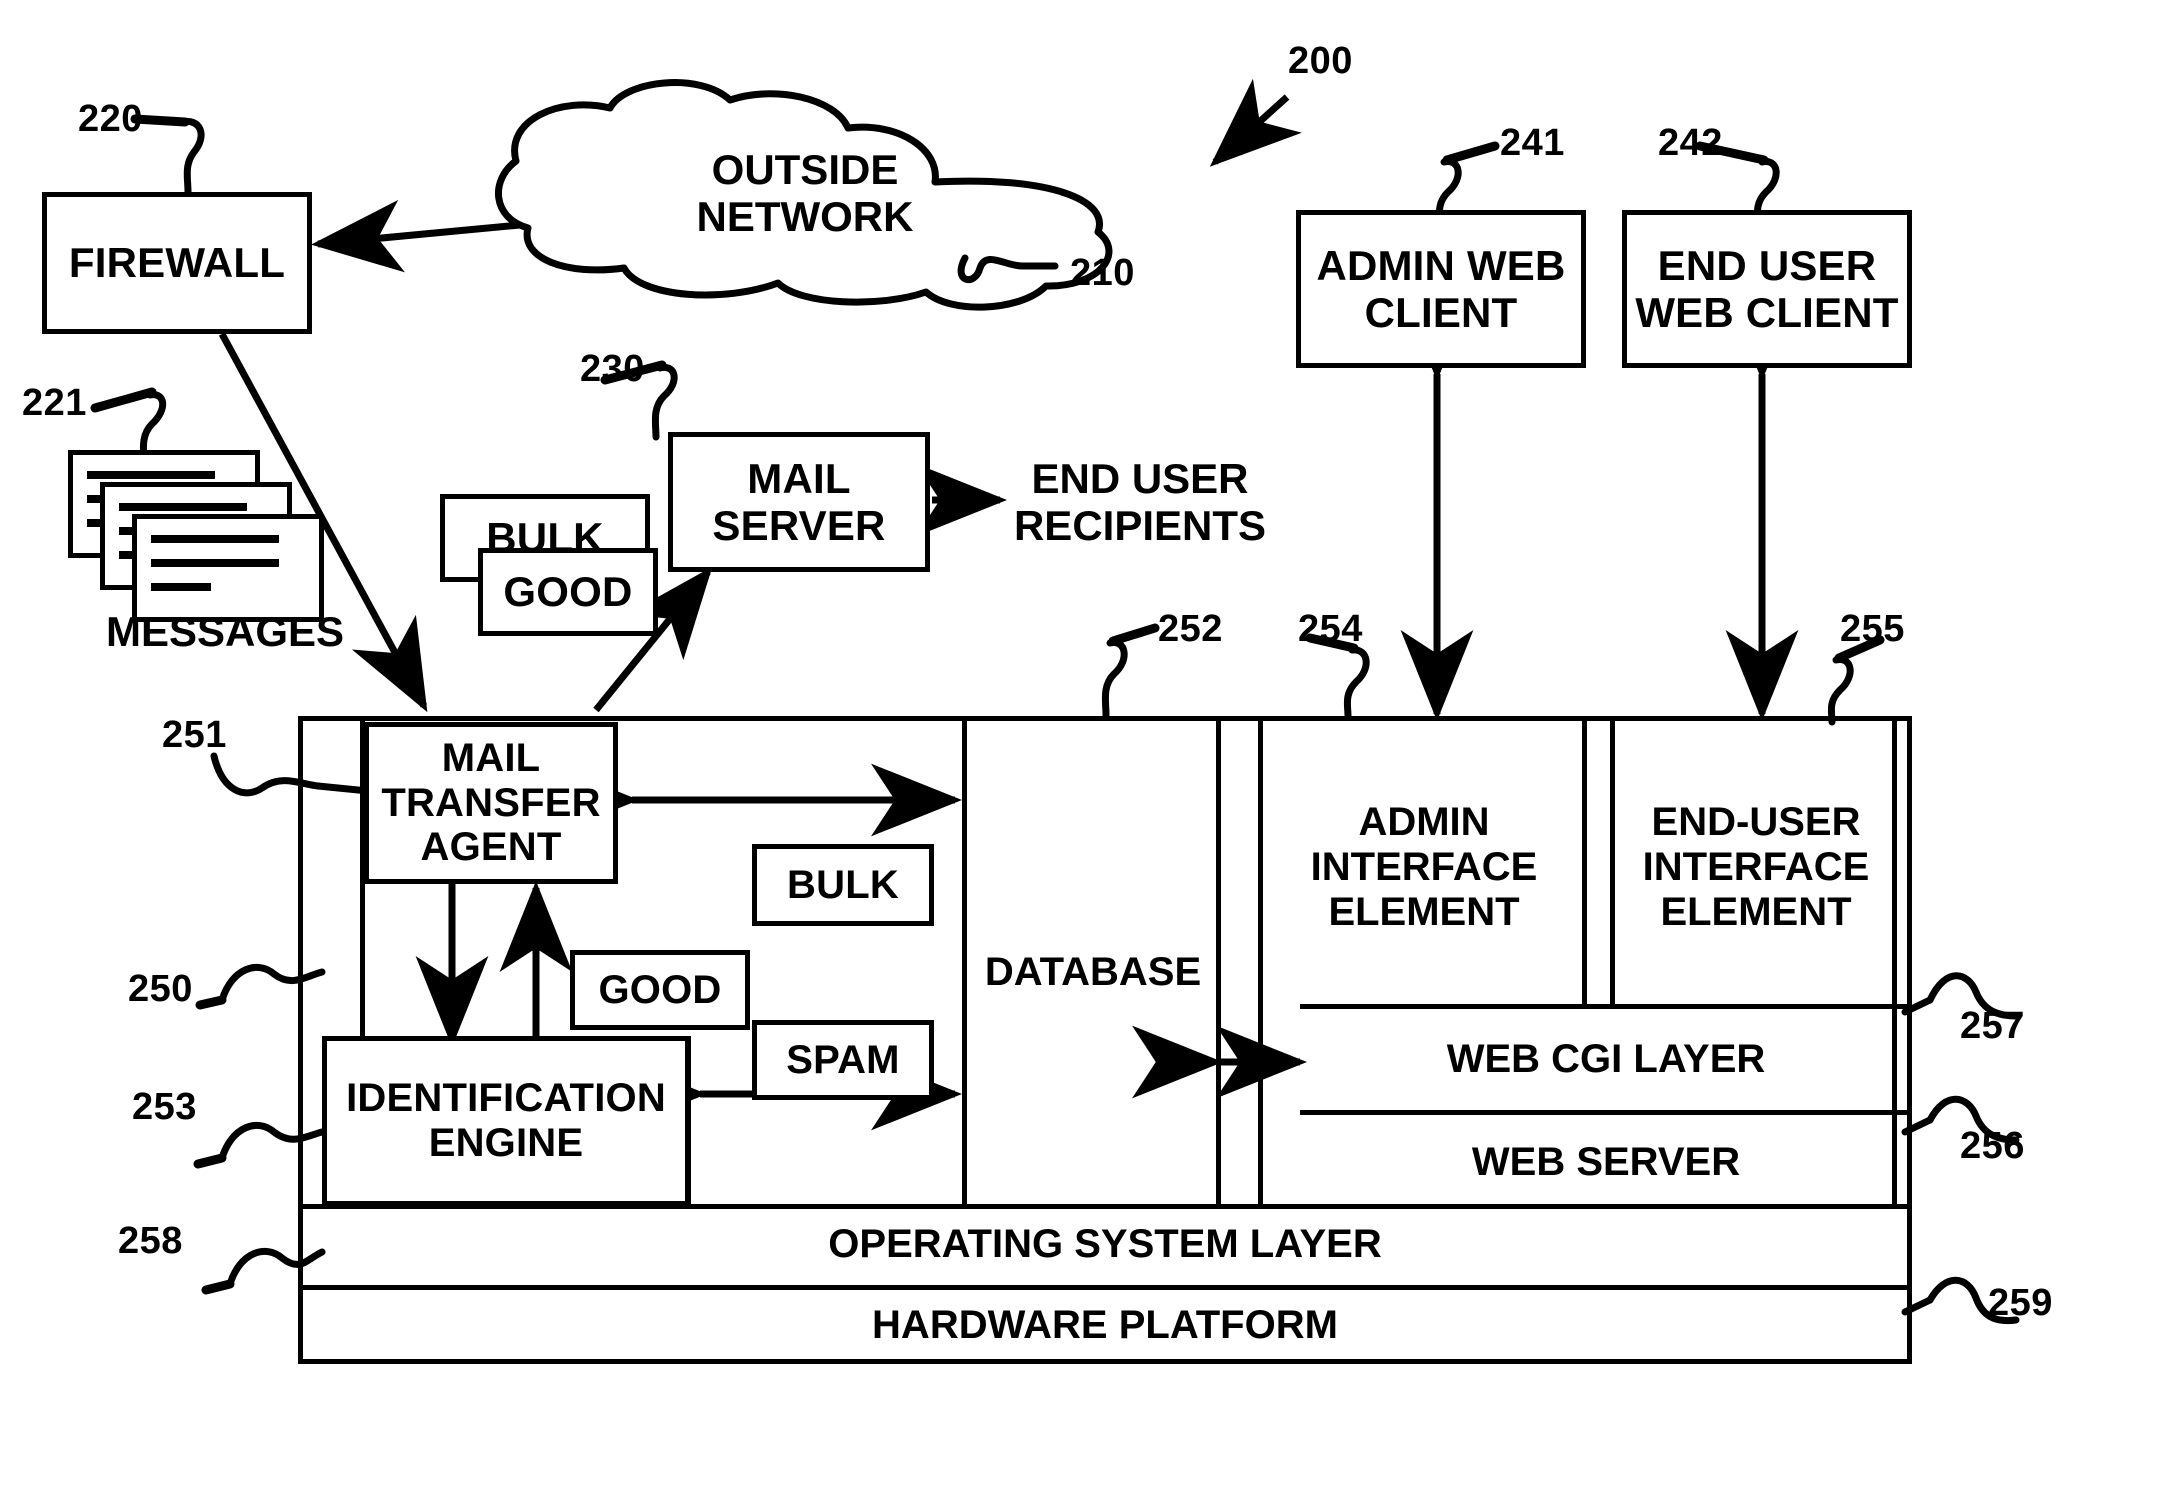  What do you see at coordinates (1872, 629) in the screenshot?
I see `ref-255: 255` at bounding box center [1872, 629].